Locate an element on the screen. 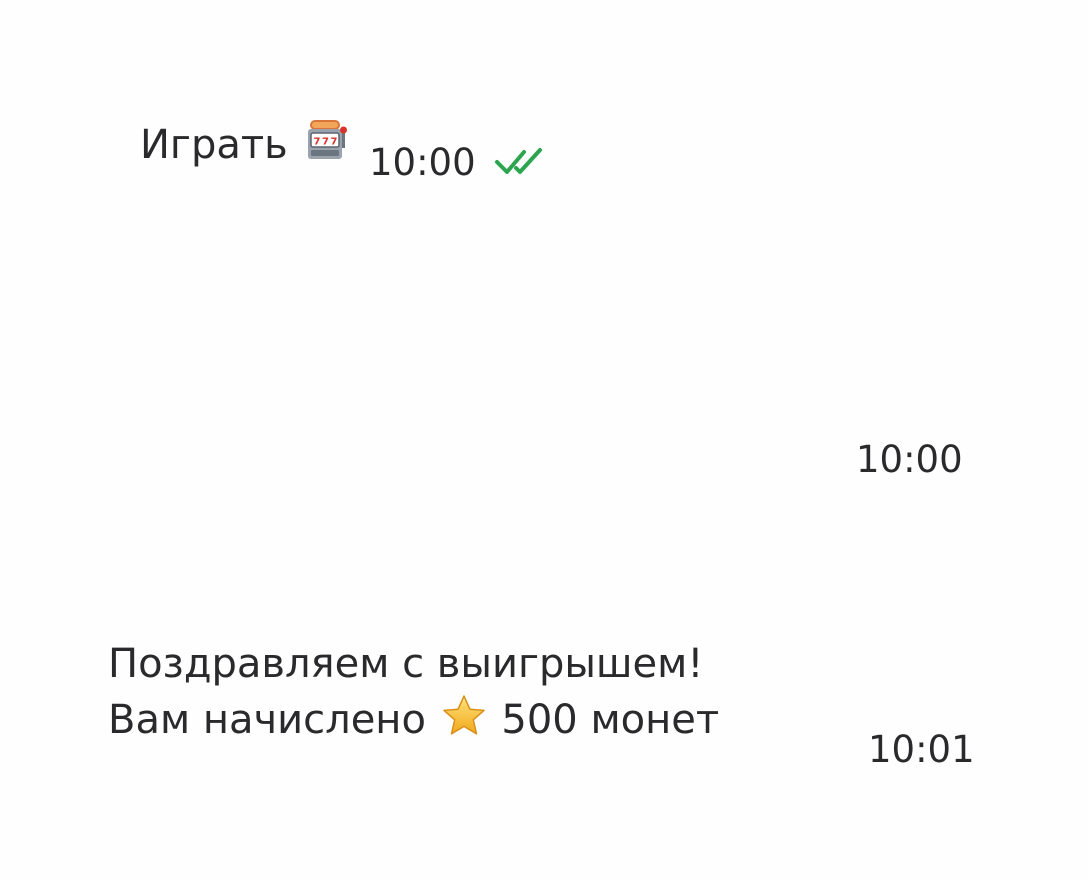 The width and height of the screenshot is (1088, 880). message-outgoing: Играть 7 7 7 10:00 is located at coordinates (341, 150).